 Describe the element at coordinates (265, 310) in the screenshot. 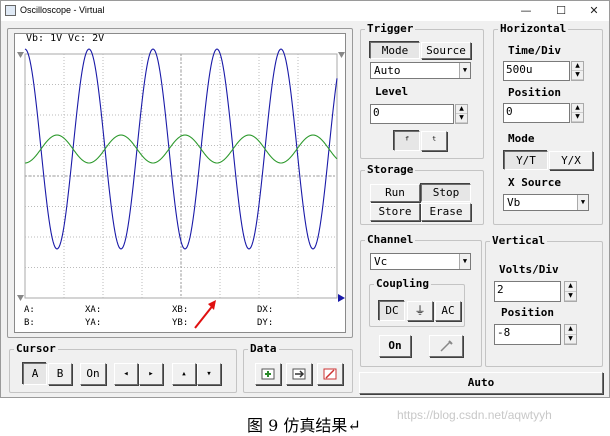

I see `readout-dx: DX:` at that location.